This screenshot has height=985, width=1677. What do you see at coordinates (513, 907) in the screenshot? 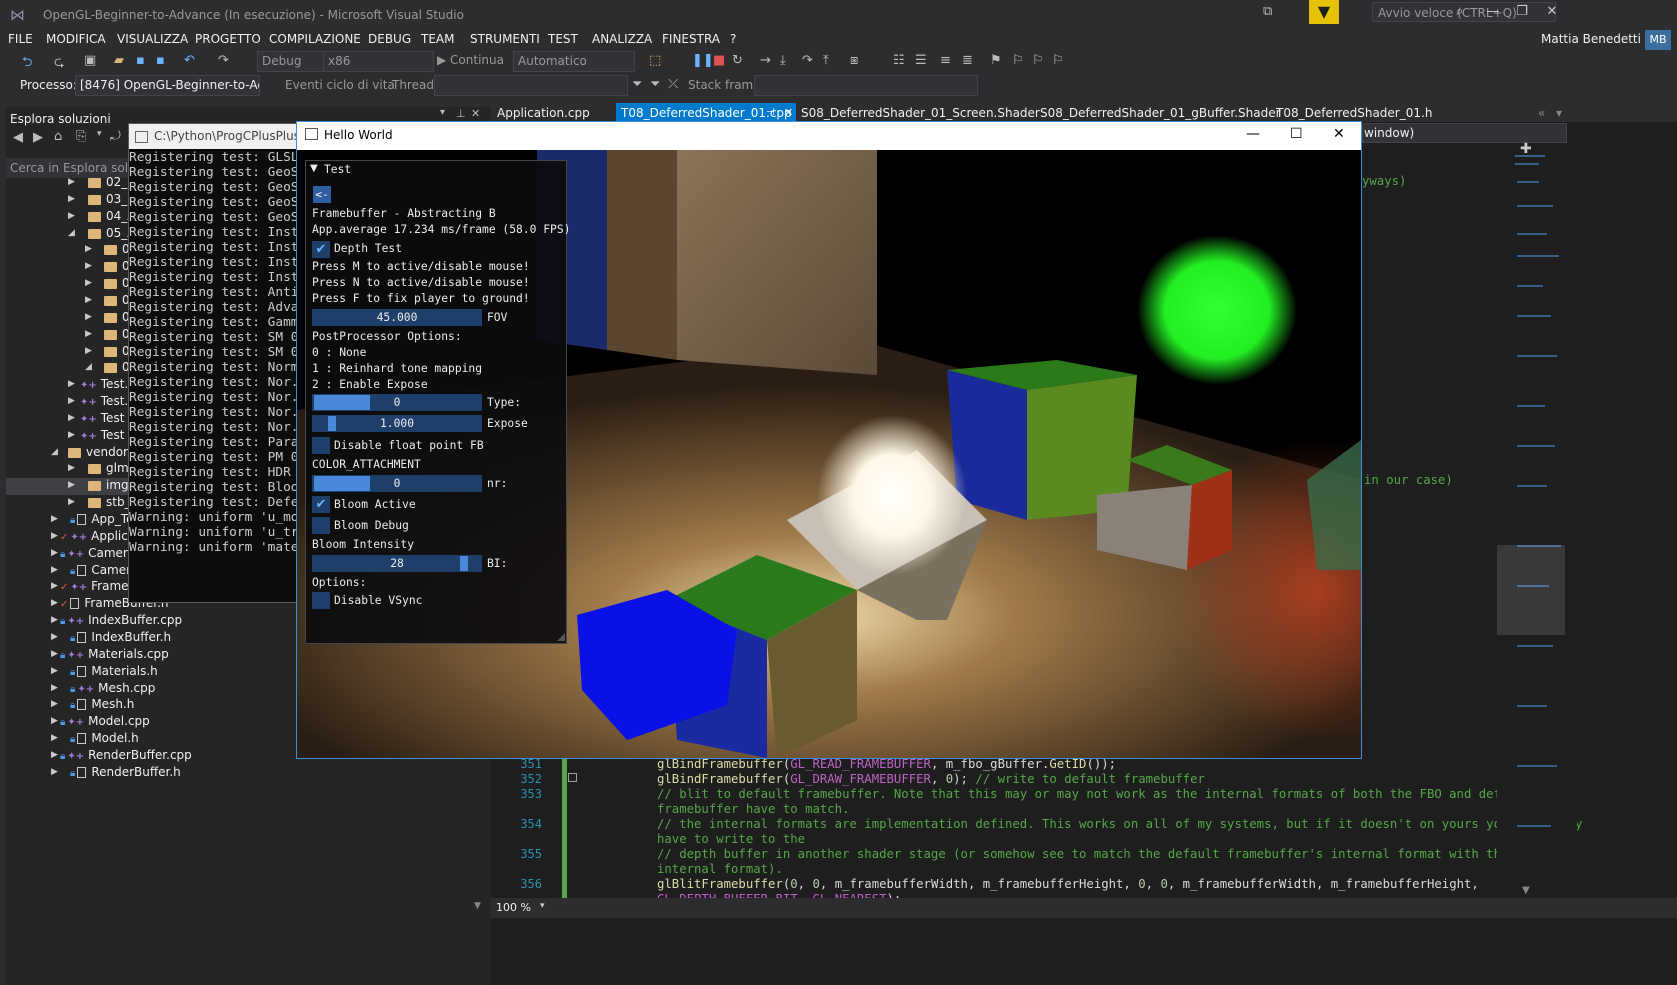
I see `zoom-level: 100 %` at bounding box center [513, 907].